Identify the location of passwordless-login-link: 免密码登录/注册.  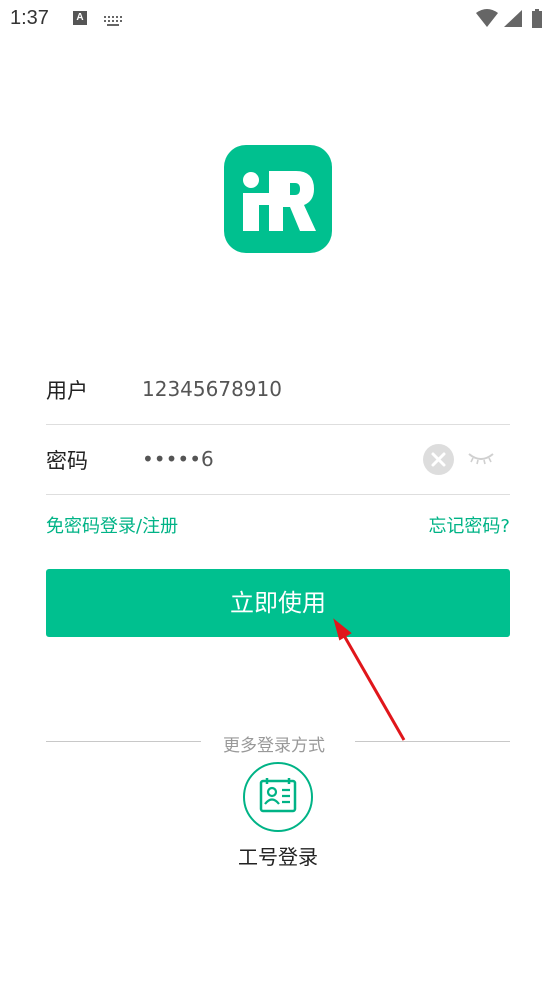
(112, 525).